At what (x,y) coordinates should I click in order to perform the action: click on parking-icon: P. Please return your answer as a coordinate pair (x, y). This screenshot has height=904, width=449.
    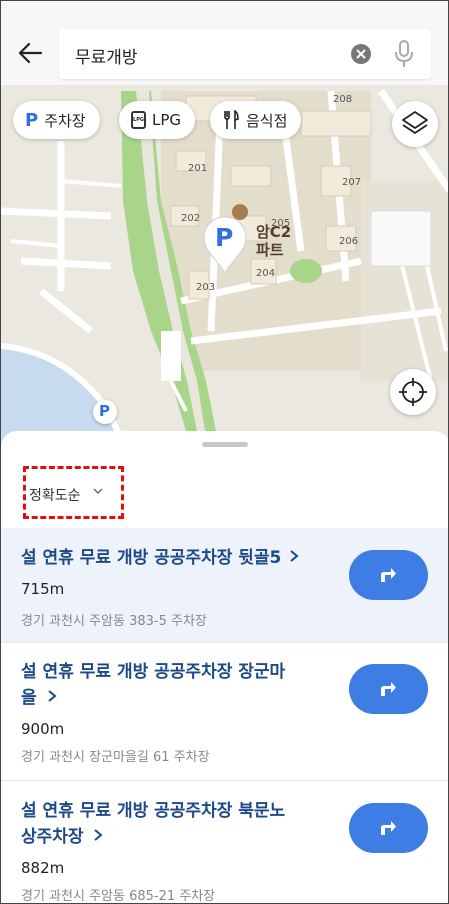
    Looking at the image, I should click on (32, 120).